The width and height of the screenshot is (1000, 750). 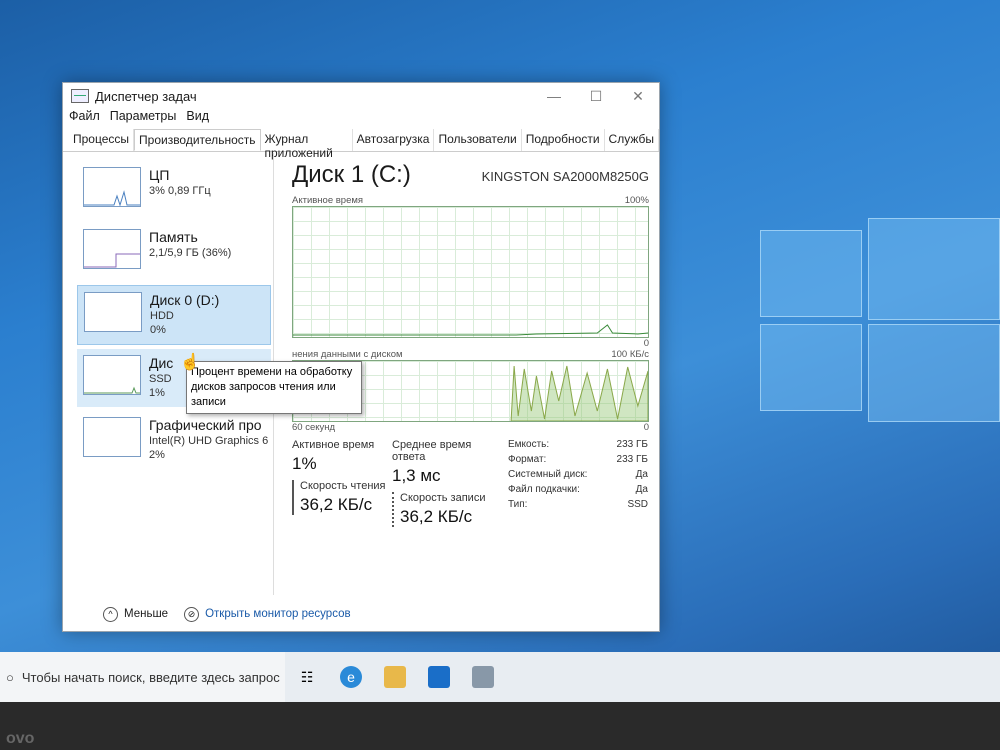 What do you see at coordinates (143, 119) in the screenshot?
I see `menu-options: Параметры` at bounding box center [143, 119].